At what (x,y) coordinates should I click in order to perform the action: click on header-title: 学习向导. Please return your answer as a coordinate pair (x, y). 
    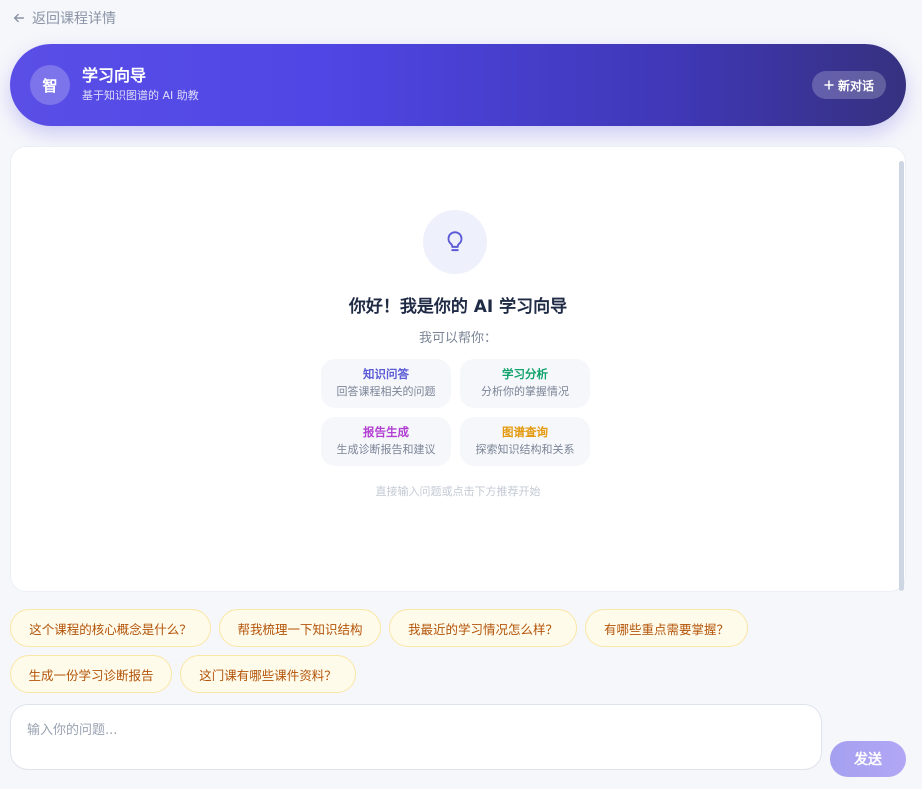
    Looking at the image, I should click on (114, 75).